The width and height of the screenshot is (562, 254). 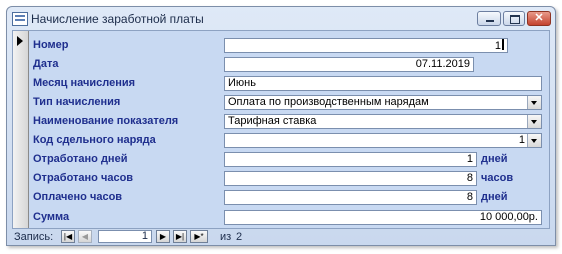 I want to click on label-month: Месяц начисления, so click(x=84, y=83).